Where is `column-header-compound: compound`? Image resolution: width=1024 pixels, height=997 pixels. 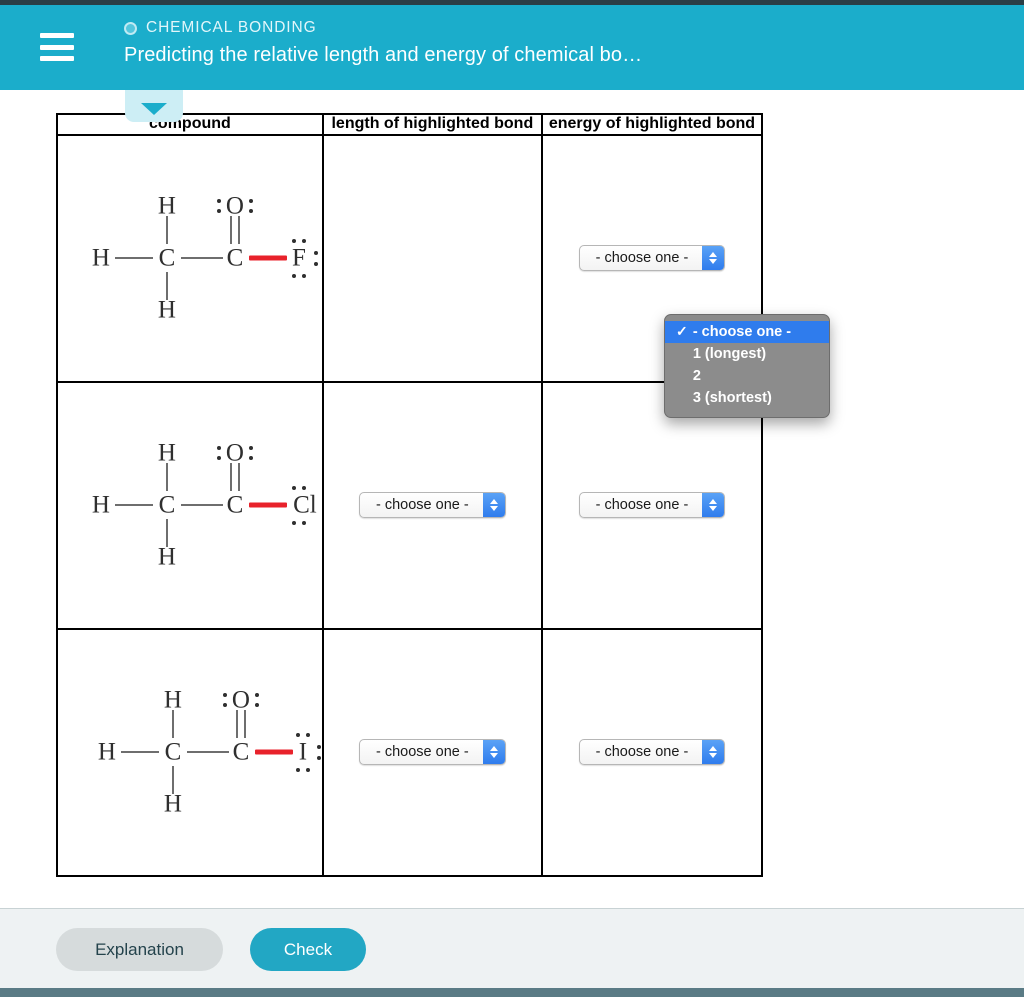 column-header-compound: compound is located at coordinates (190, 124).